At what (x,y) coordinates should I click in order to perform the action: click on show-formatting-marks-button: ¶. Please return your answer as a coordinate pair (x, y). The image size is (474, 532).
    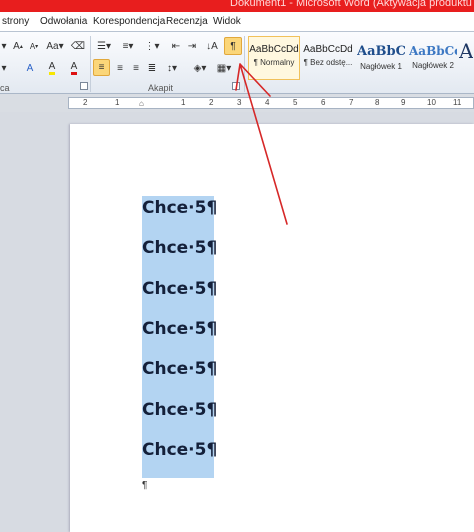
    Looking at the image, I should click on (233, 46).